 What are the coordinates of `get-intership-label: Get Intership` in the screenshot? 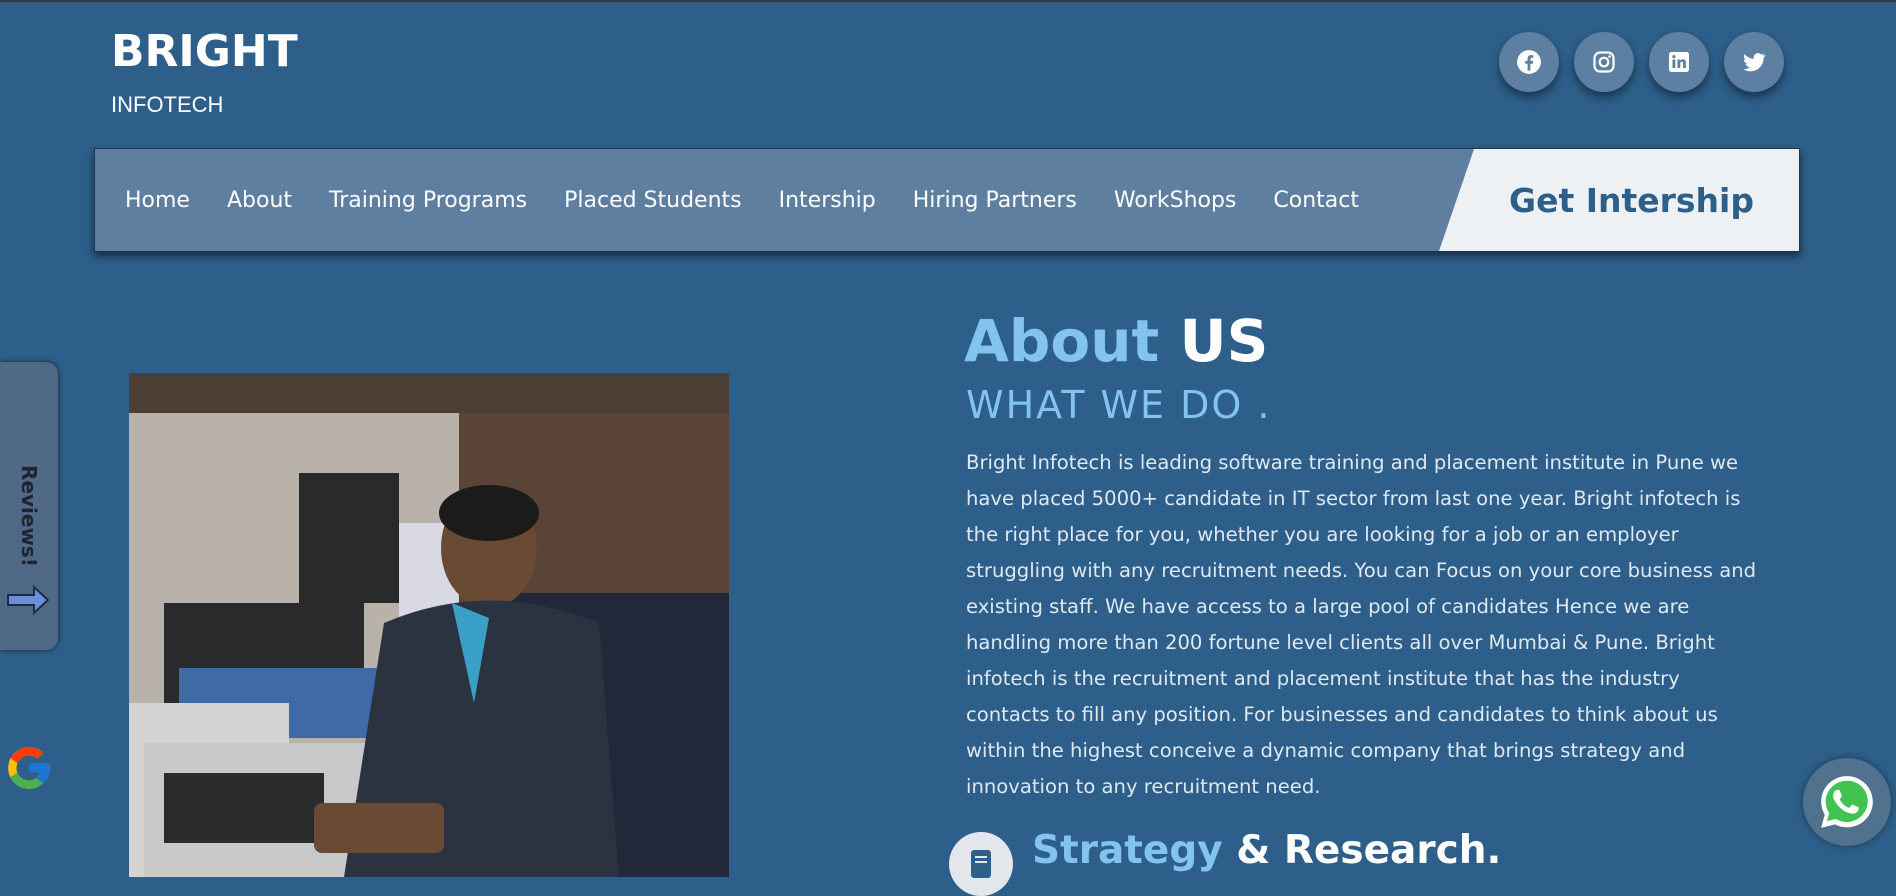 It's located at (1631, 200).